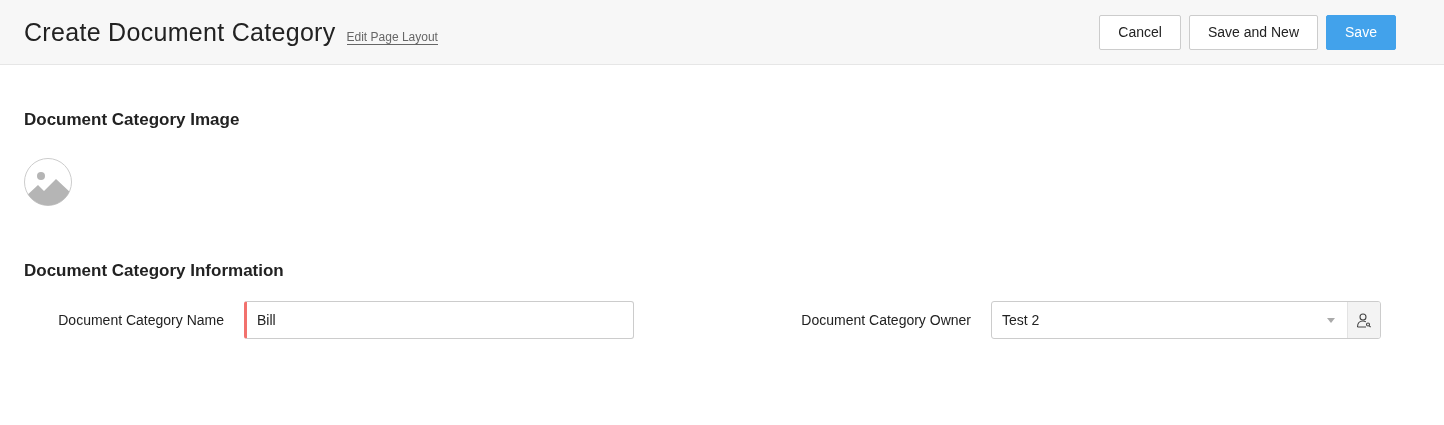 This screenshot has height=425, width=1444. What do you see at coordinates (1140, 32) in the screenshot?
I see `action-button: Cancel` at bounding box center [1140, 32].